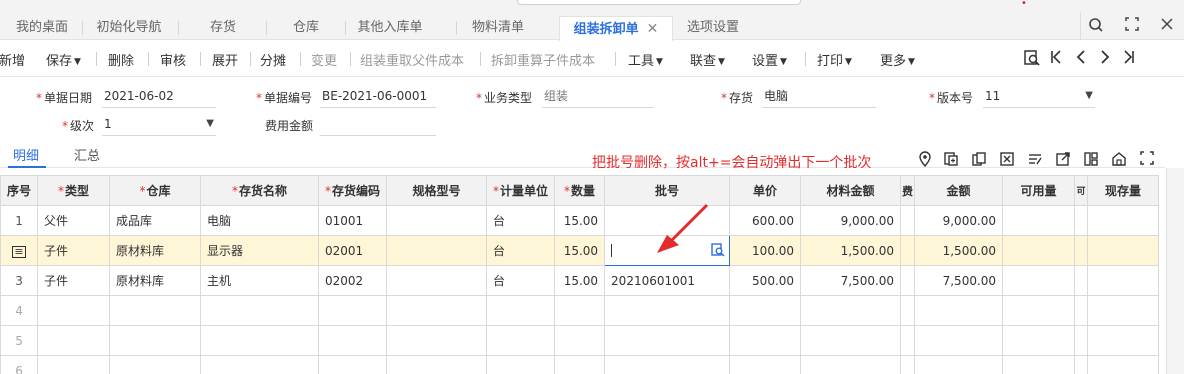 The image size is (1184, 374). What do you see at coordinates (1035, 160) in the screenshot?
I see `batch-edit-icon` at bounding box center [1035, 160].